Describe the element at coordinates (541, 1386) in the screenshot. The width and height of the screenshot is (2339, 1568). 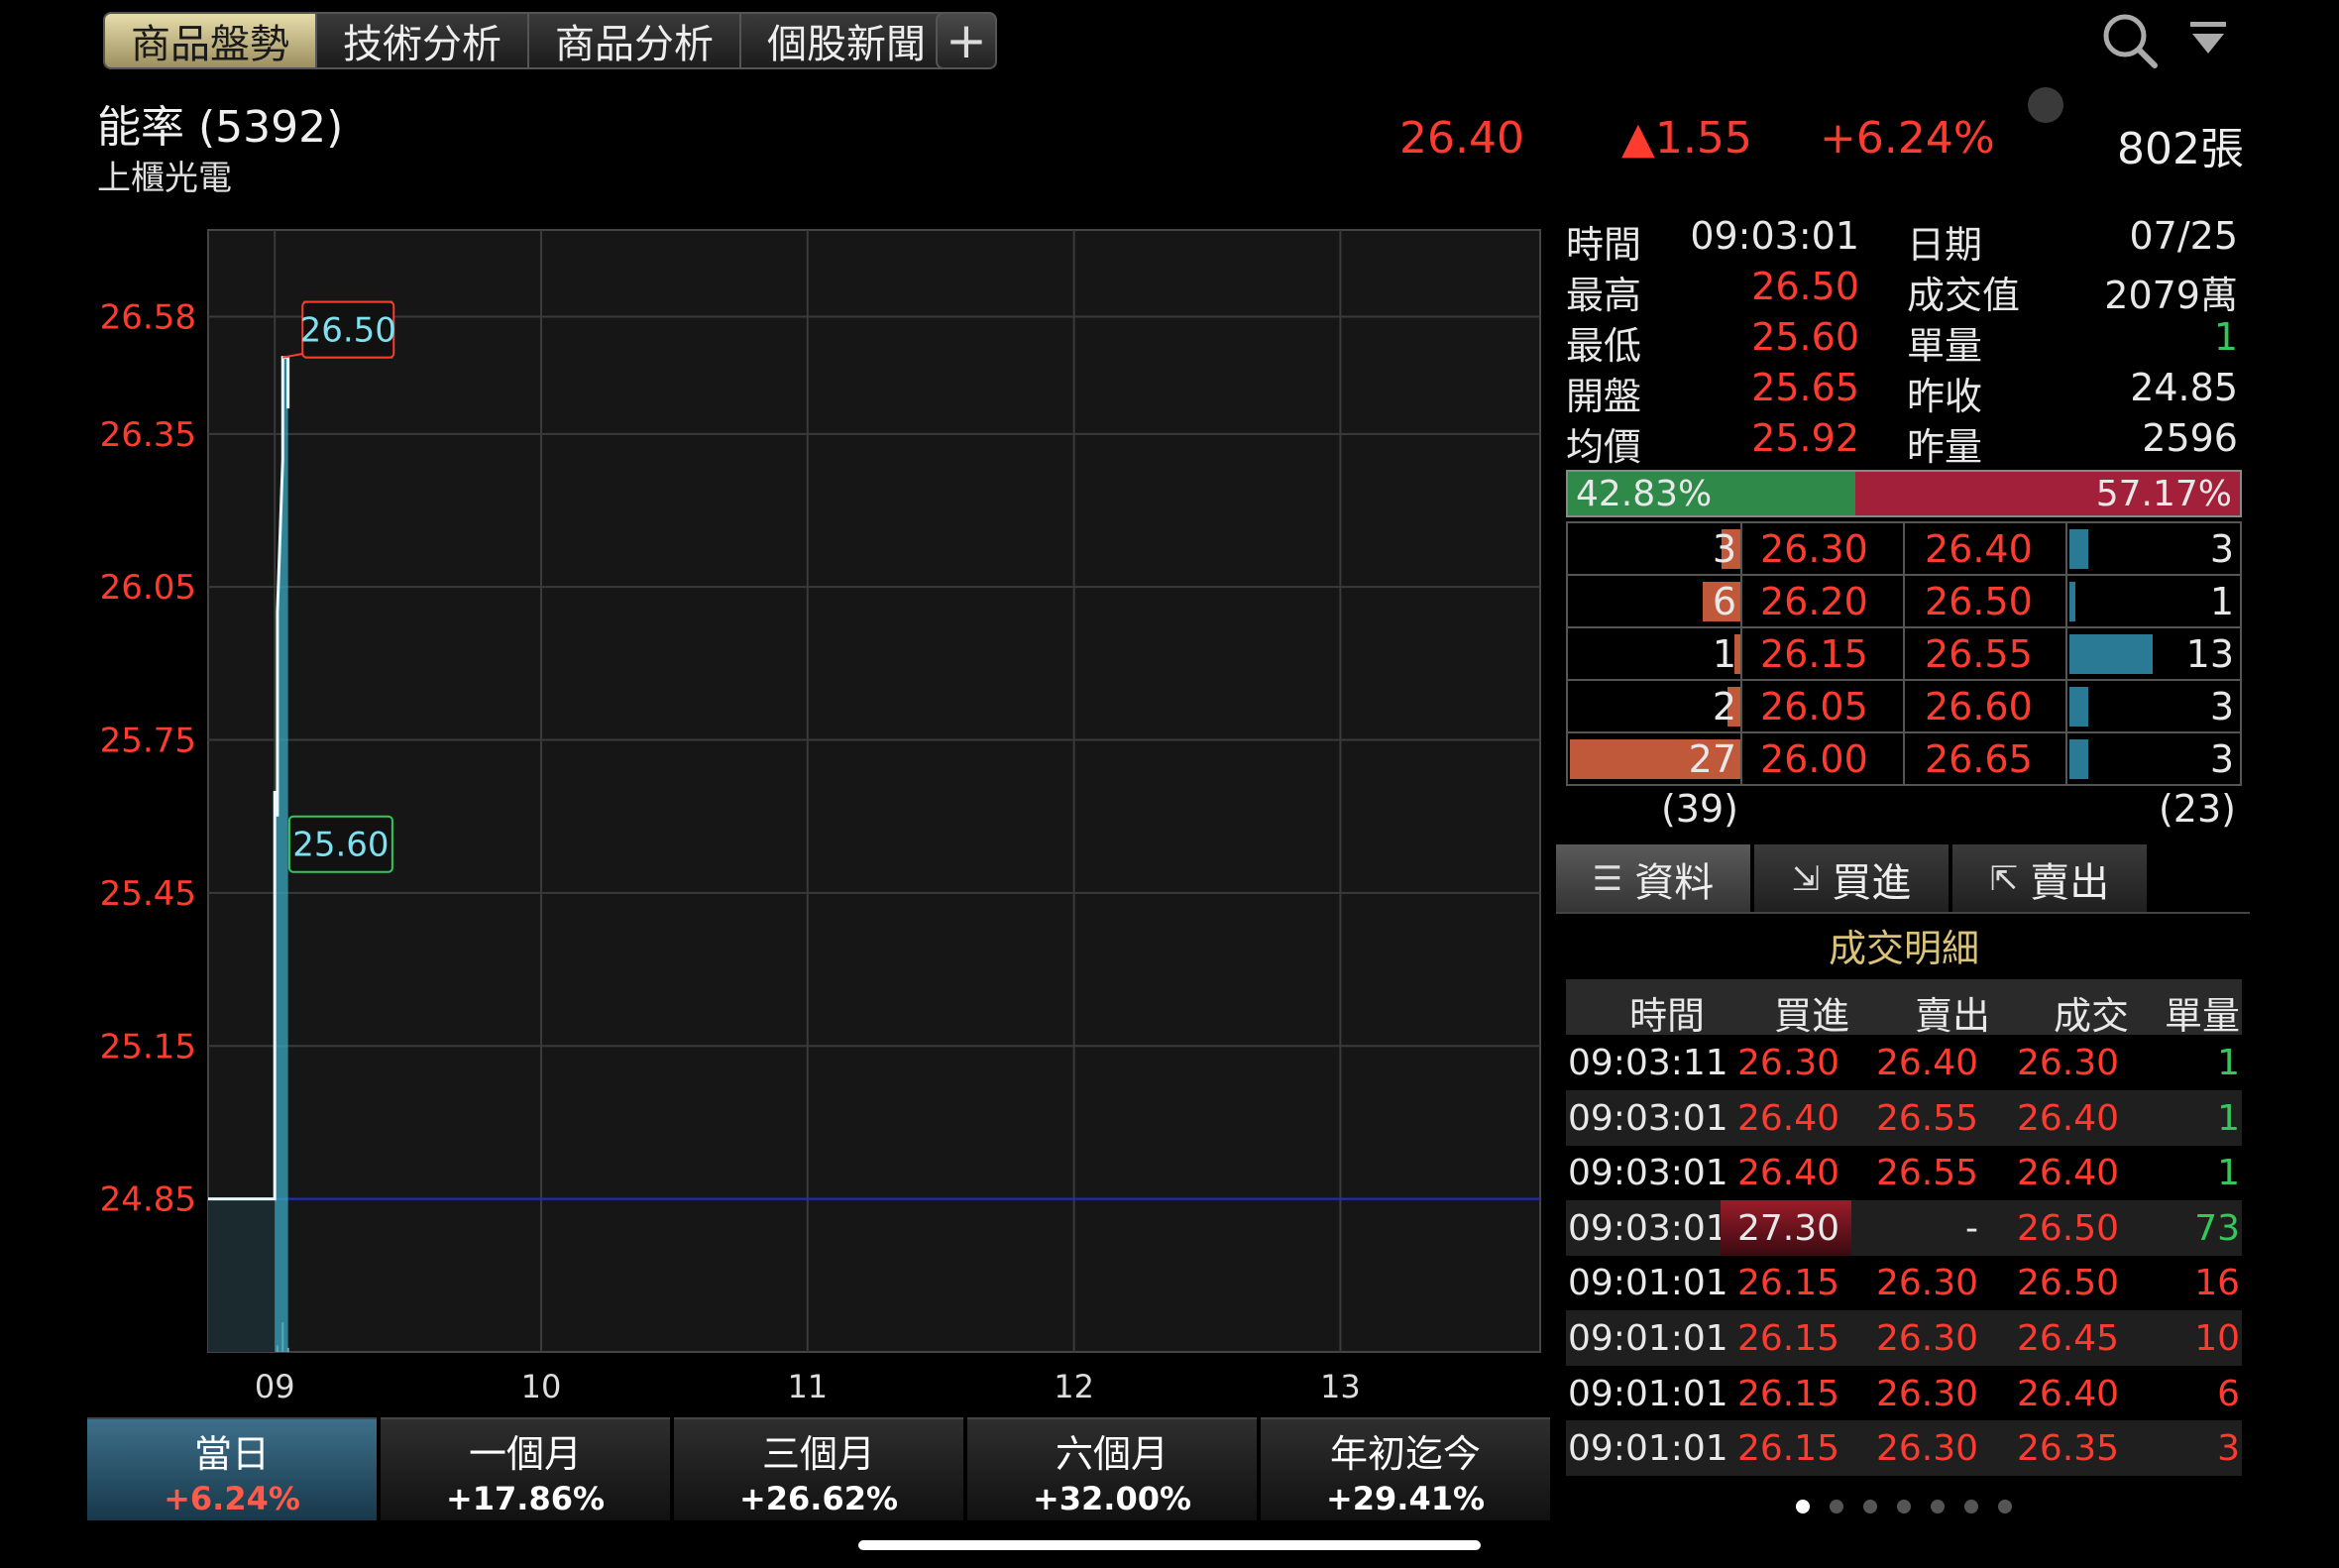
I see `x-tick-label: 10` at that location.